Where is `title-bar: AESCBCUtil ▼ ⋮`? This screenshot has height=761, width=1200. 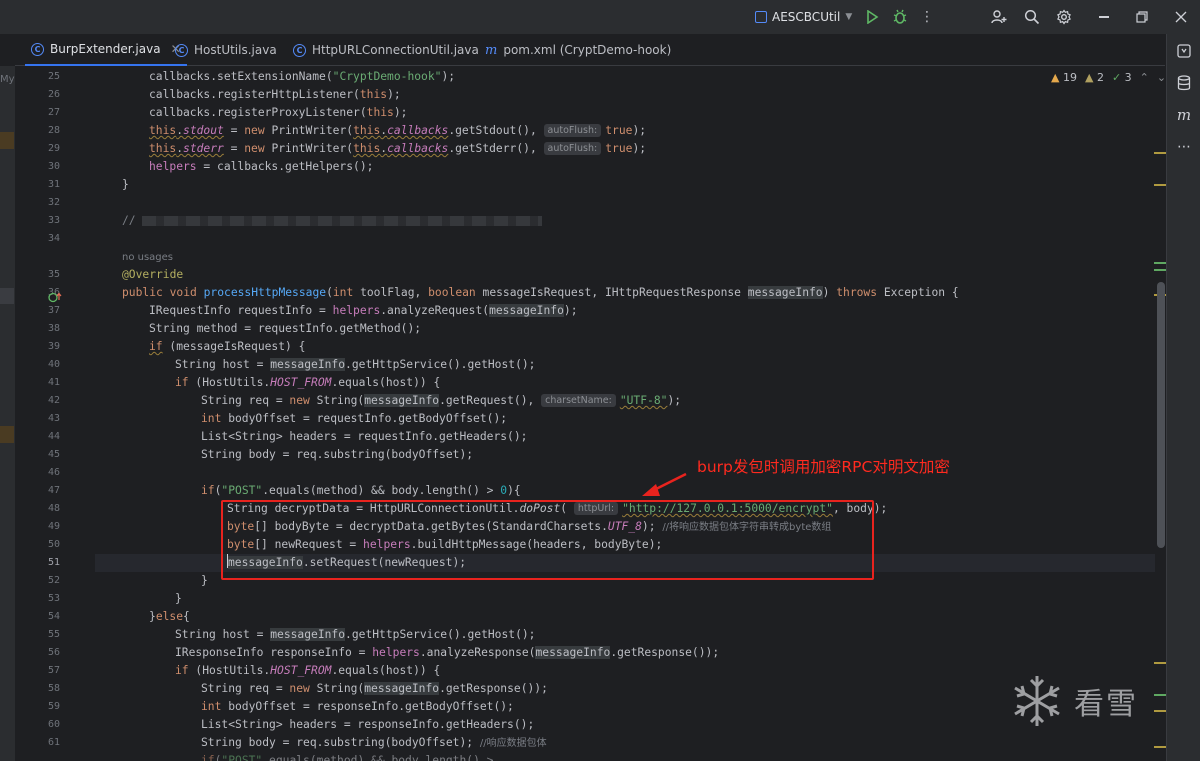
title-bar: AESCBCUtil ▼ ⋮ is located at coordinates (600, 17).